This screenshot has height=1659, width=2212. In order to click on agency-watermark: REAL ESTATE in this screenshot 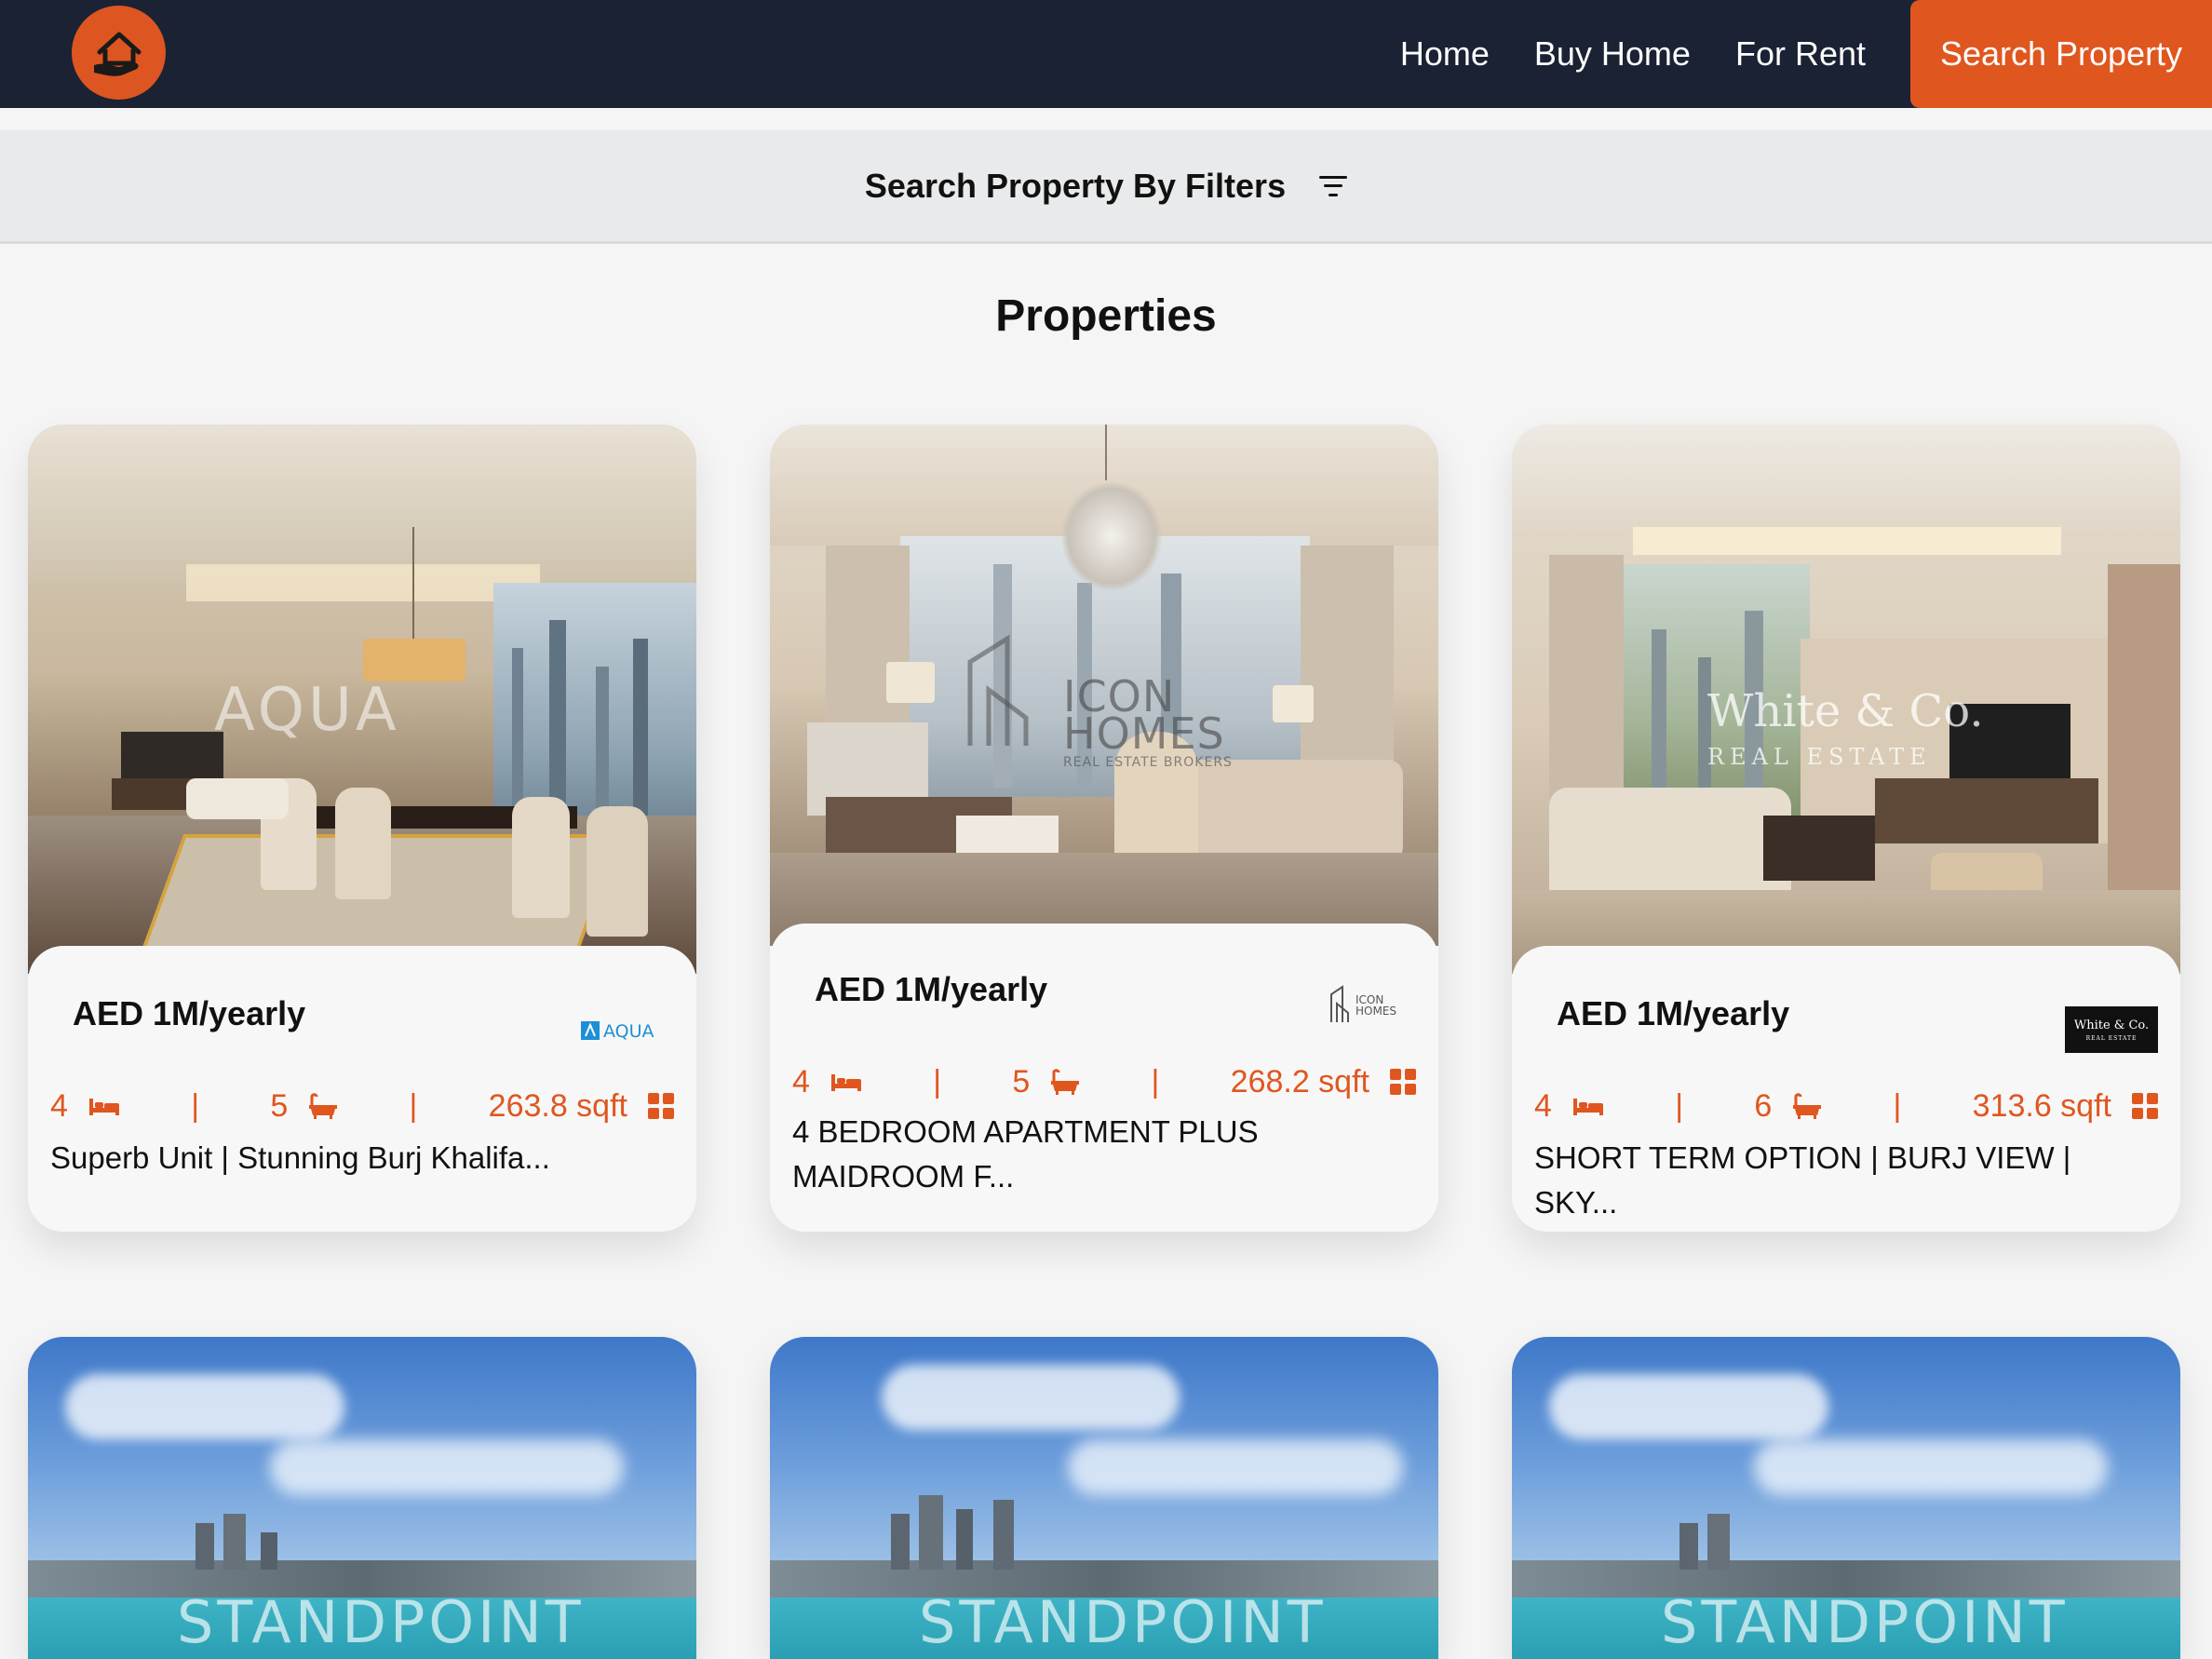, I will do `click(1819, 757)`.